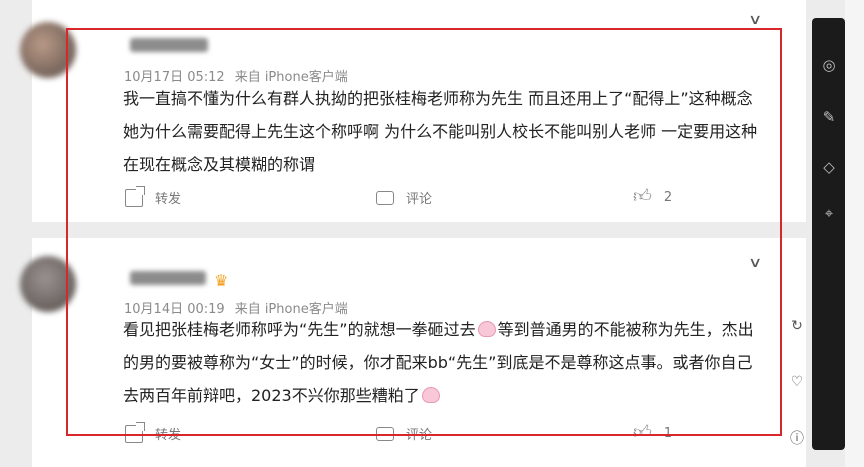 Image resolution: width=864 pixels, height=467 pixels. I want to click on tag-icon: ◇, so click(829, 167).